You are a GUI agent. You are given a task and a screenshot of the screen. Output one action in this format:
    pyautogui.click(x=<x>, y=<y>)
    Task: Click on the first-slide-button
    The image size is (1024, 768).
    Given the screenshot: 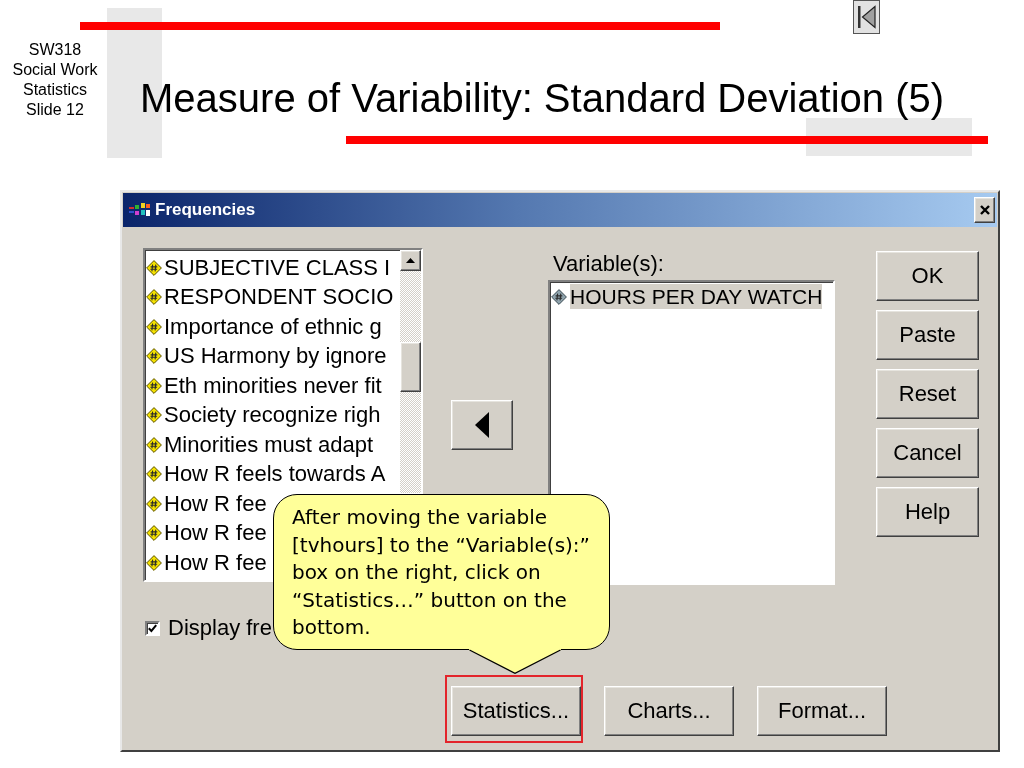 What is the action you would take?
    pyautogui.click(x=866, y=17)
    